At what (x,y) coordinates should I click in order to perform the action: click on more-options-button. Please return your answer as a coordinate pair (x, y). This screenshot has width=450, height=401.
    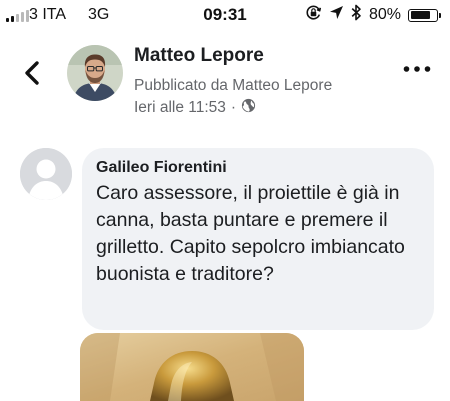
    Looking at the image, I should click on (417, 68).